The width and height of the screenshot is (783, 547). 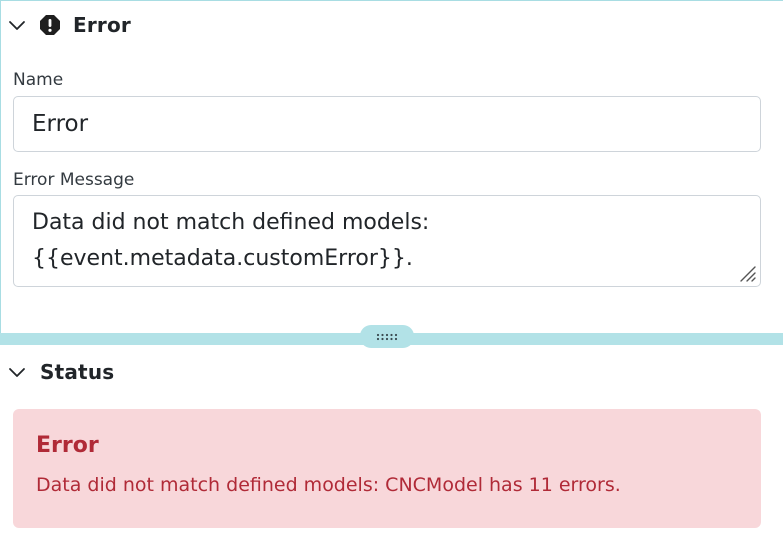 What do you see at coordinates (74, 180) in the screenshot?
I see `error-message-label: Error Message` at bounding box center [74, 180].